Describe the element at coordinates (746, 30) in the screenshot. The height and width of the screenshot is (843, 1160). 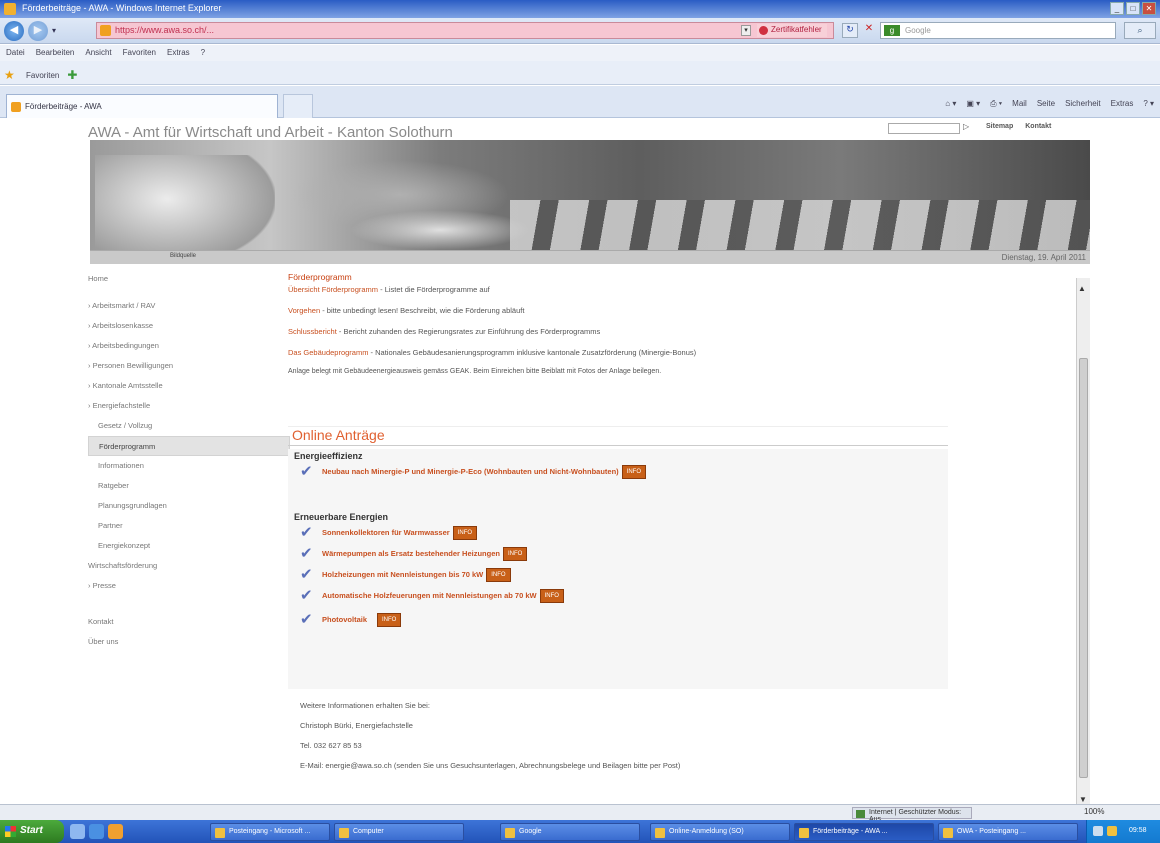
I see `url-dropdown-icon: ▾` at that location.